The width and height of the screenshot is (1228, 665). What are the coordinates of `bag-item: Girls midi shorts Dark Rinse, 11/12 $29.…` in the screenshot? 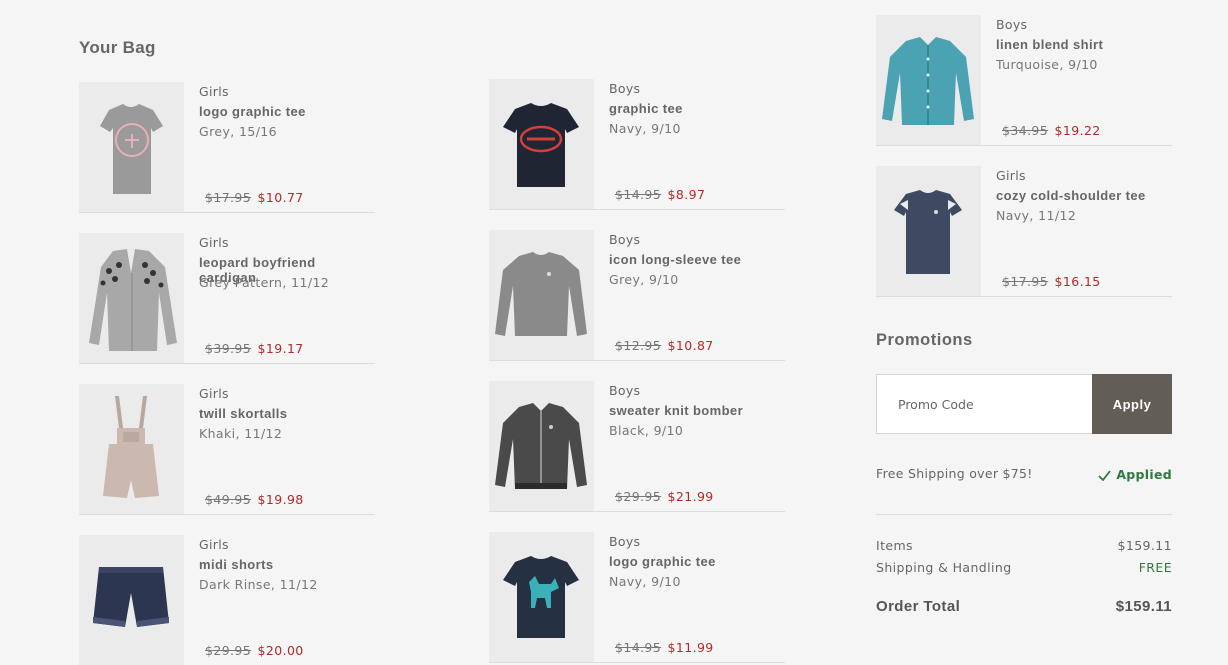 It's located at (227, 600).